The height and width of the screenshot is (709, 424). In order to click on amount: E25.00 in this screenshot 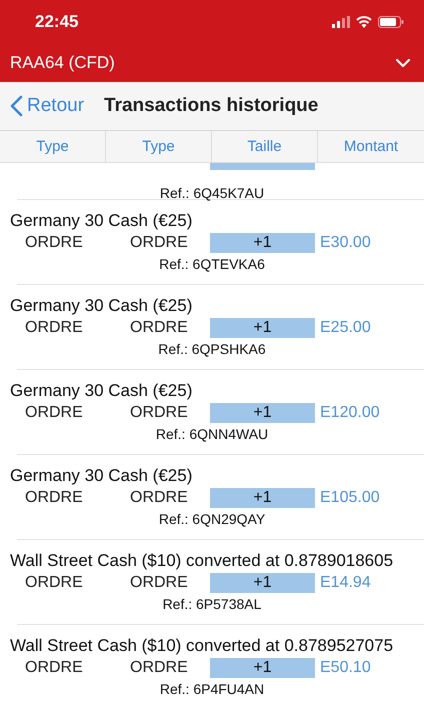, I will do `click(345, 328)`.